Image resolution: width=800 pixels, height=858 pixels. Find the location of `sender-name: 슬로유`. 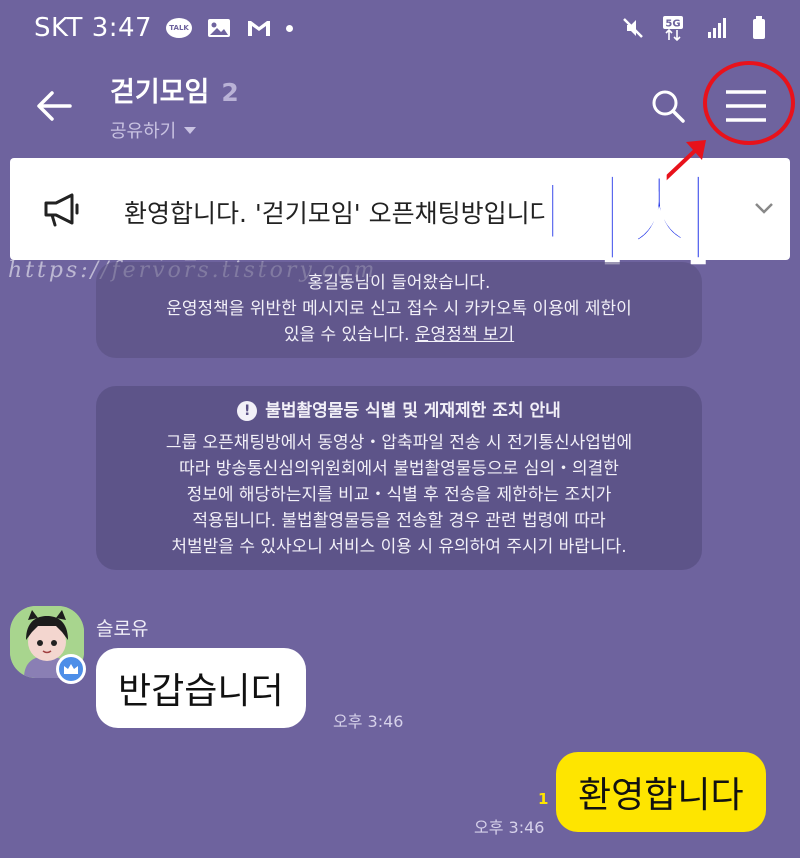

sender-name: 슬로유 is located at coordinates (122, 629).